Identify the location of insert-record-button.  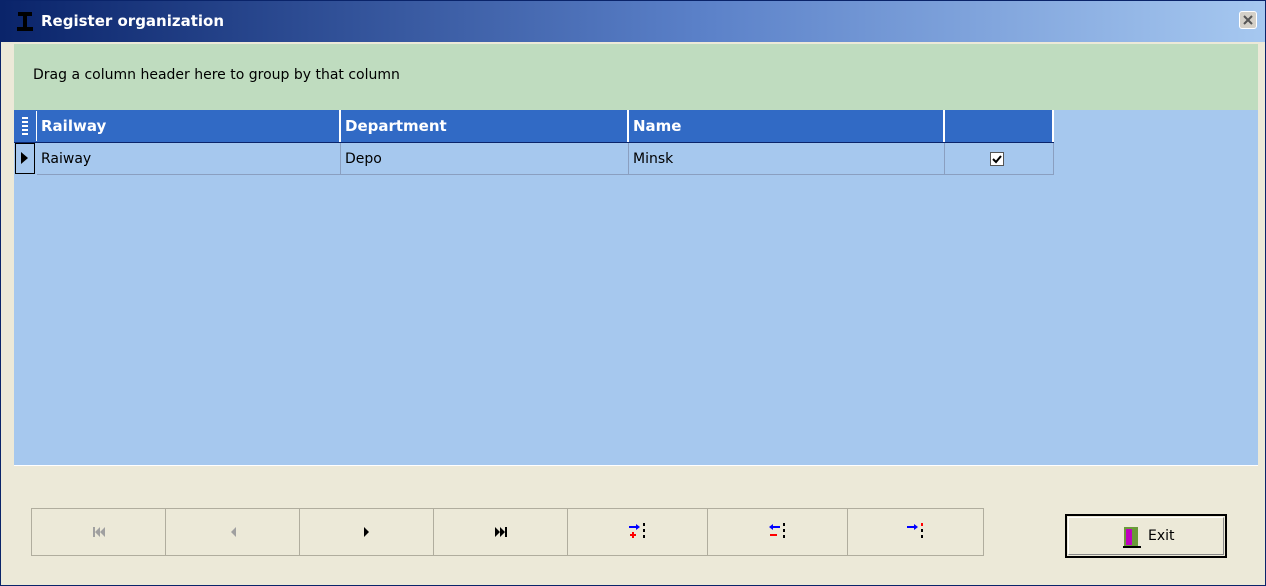
(638, 532).